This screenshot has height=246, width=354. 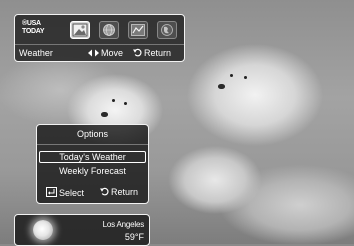 I want to click on select-hint: Select, so click(x=65, y=192).